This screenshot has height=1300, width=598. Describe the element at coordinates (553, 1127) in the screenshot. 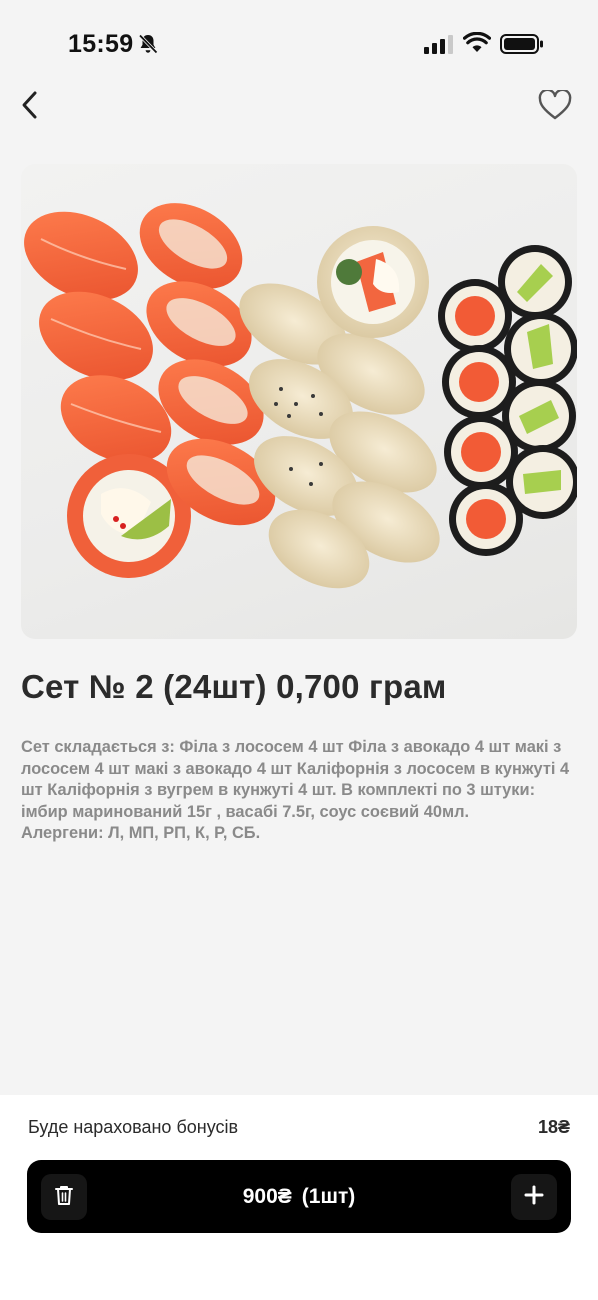

I see `bonus-value: 18₴` at that location.